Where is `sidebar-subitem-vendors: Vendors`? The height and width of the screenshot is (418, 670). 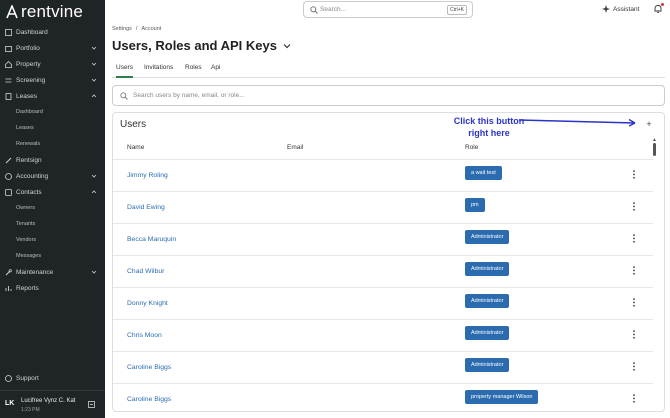 sidebar-subitem-vendors: Vendors is located at coordinates (52, 240).